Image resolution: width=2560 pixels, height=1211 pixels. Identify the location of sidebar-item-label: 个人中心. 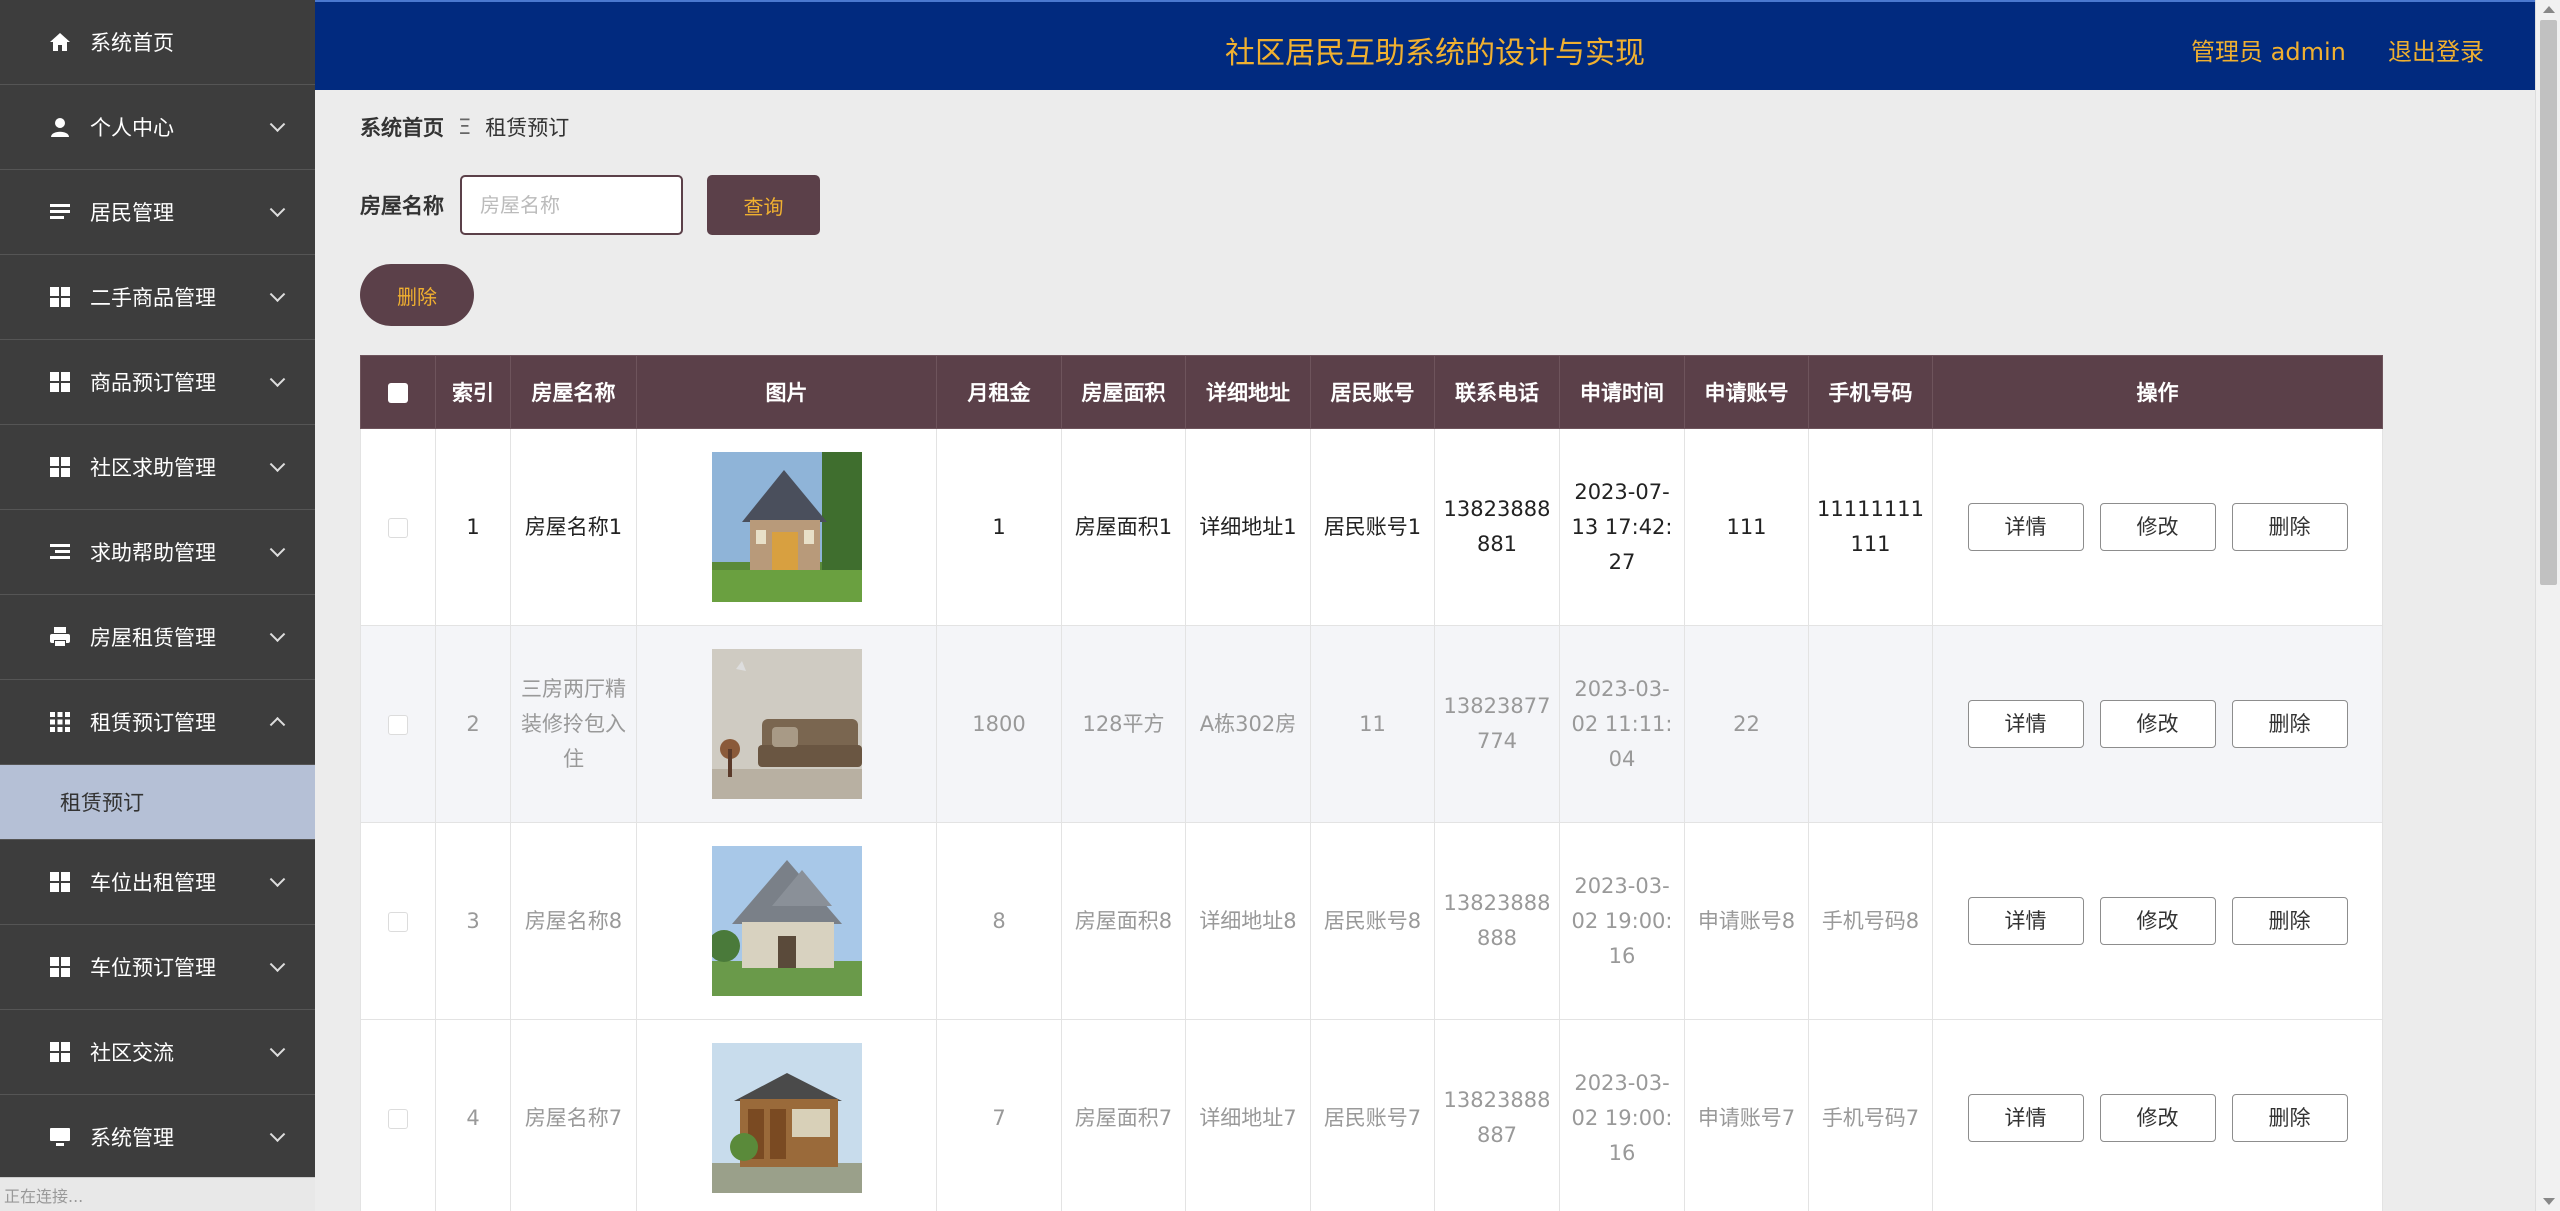
(132, 128).